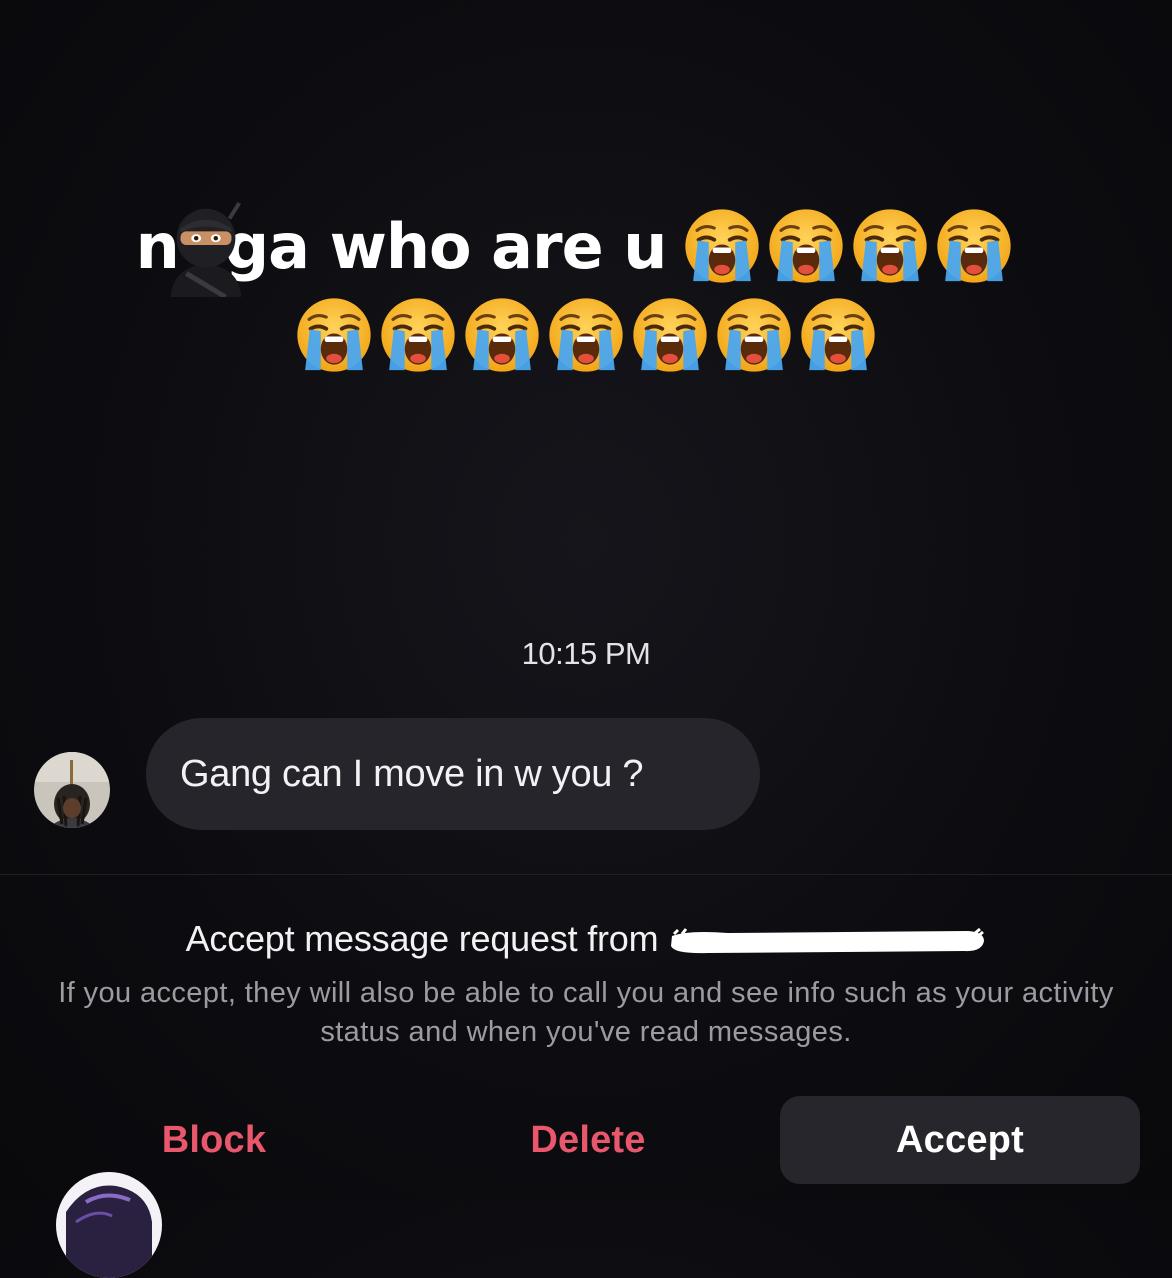 Image resolution: width=1172 pixels, height=1278 pixels. I want to click on delete-button: Delete, so click(588, 1140).